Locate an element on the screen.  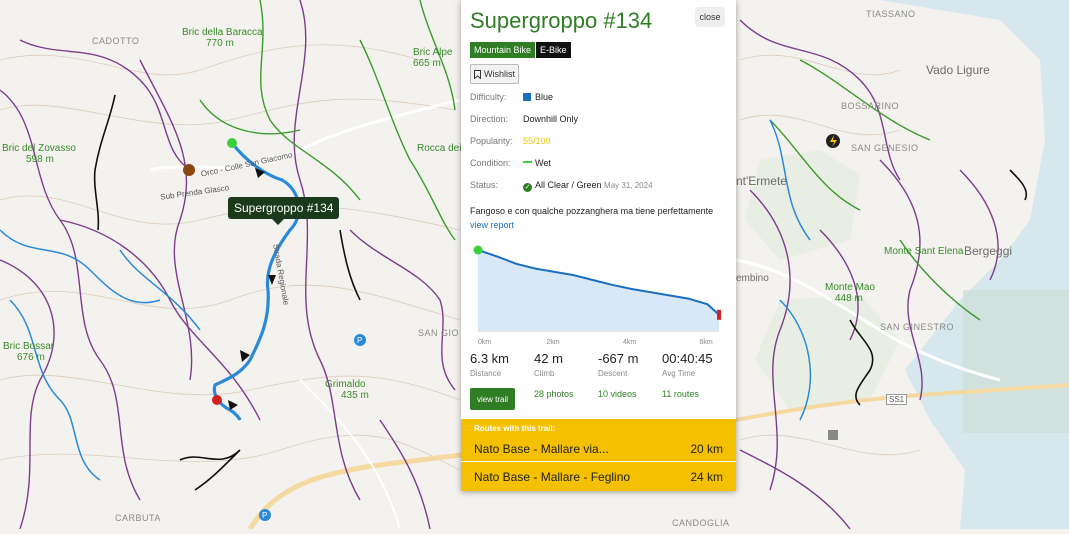
peak-label: Grimaldo 435 m is located at coordinates (347, 390).